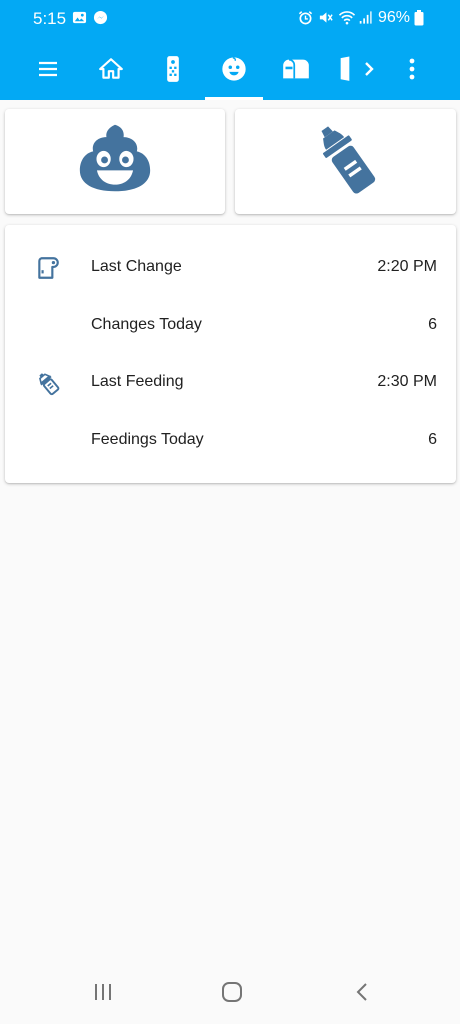 Image resolution: width=460 pixels, height=1024 pixels. I want to click on remote-icon, so click(173, 69).